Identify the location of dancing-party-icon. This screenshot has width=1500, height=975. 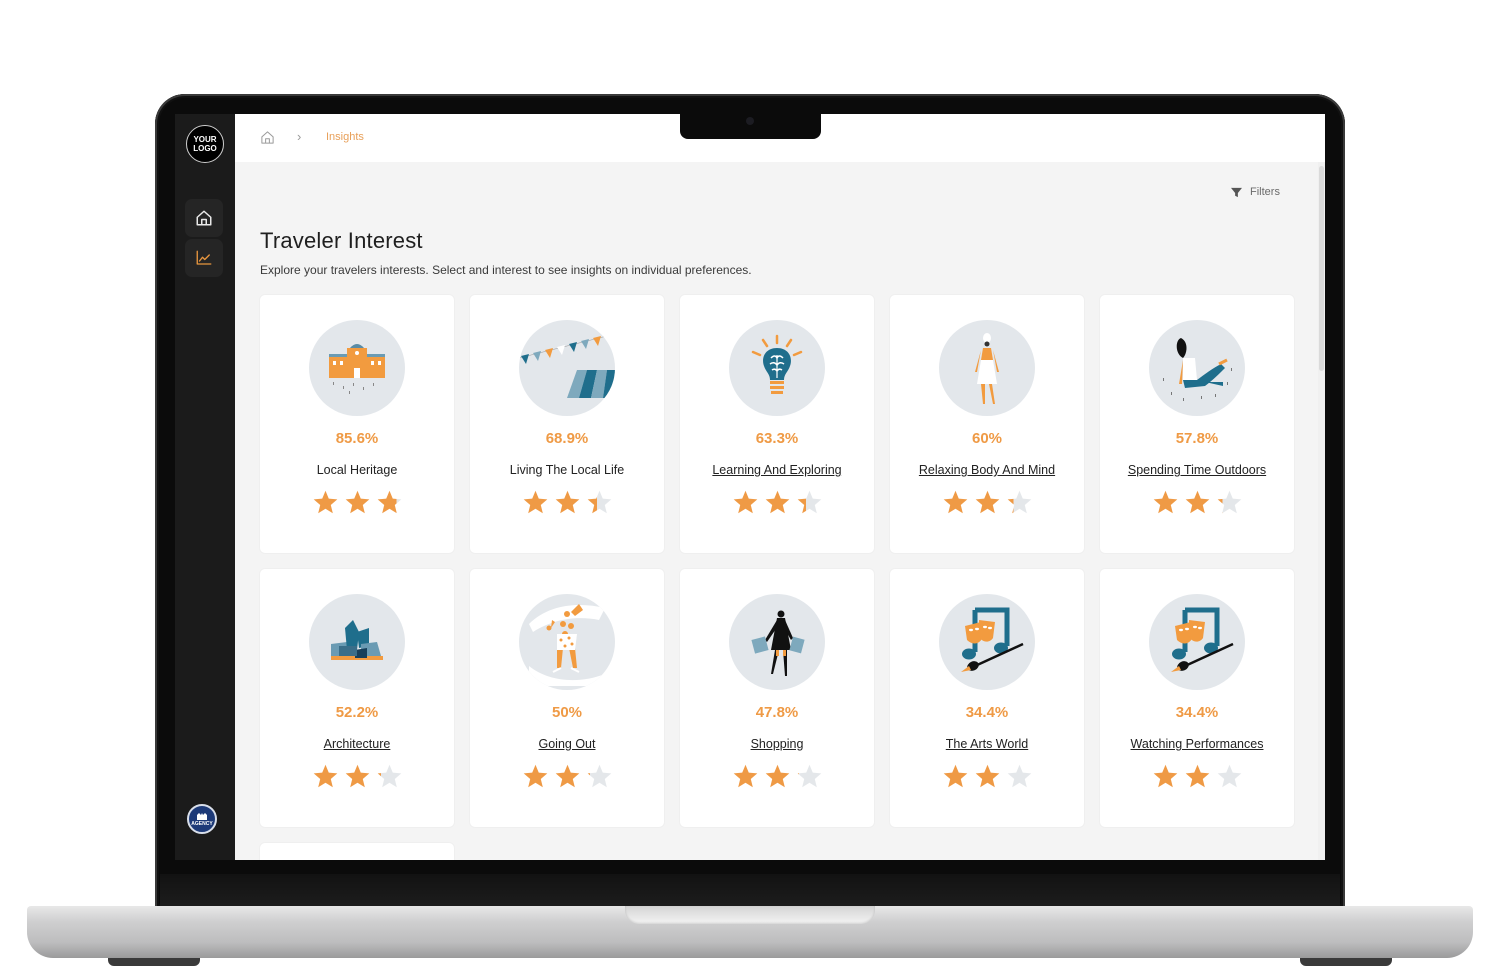
(567, 642).